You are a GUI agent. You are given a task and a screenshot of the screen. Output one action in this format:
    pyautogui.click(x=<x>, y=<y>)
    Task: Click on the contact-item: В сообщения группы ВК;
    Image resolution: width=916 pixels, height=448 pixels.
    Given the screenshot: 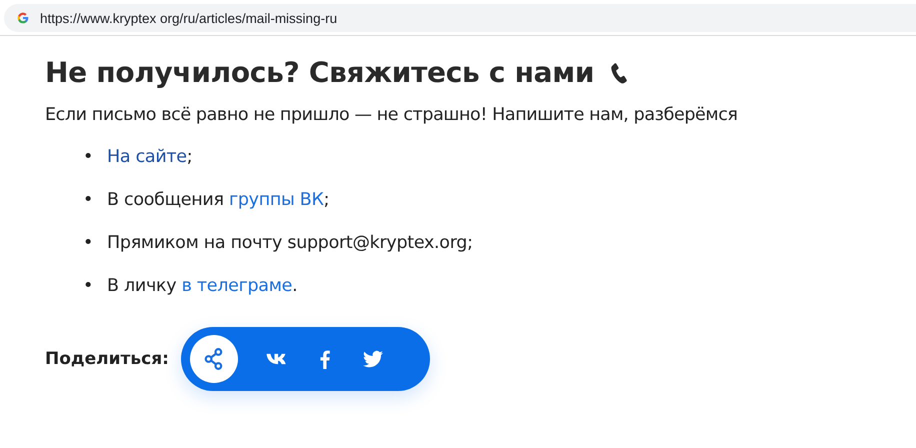 What is the action you would take?
    pyautogui.click(x=218, y=200)
    